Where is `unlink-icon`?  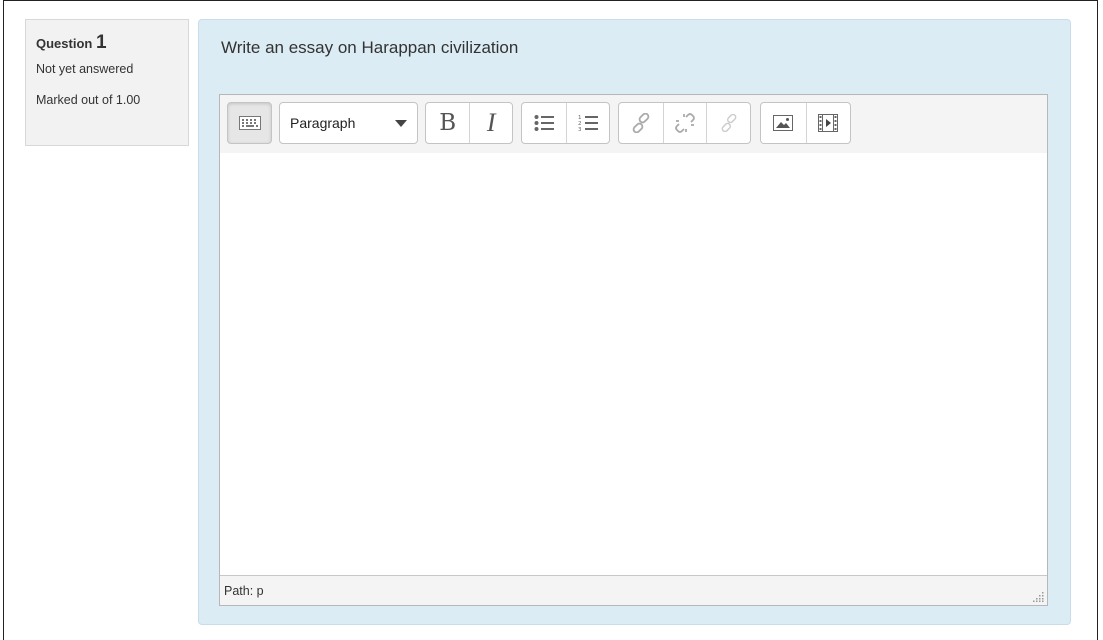
unlink-icon is located at coordinates (685, 123).